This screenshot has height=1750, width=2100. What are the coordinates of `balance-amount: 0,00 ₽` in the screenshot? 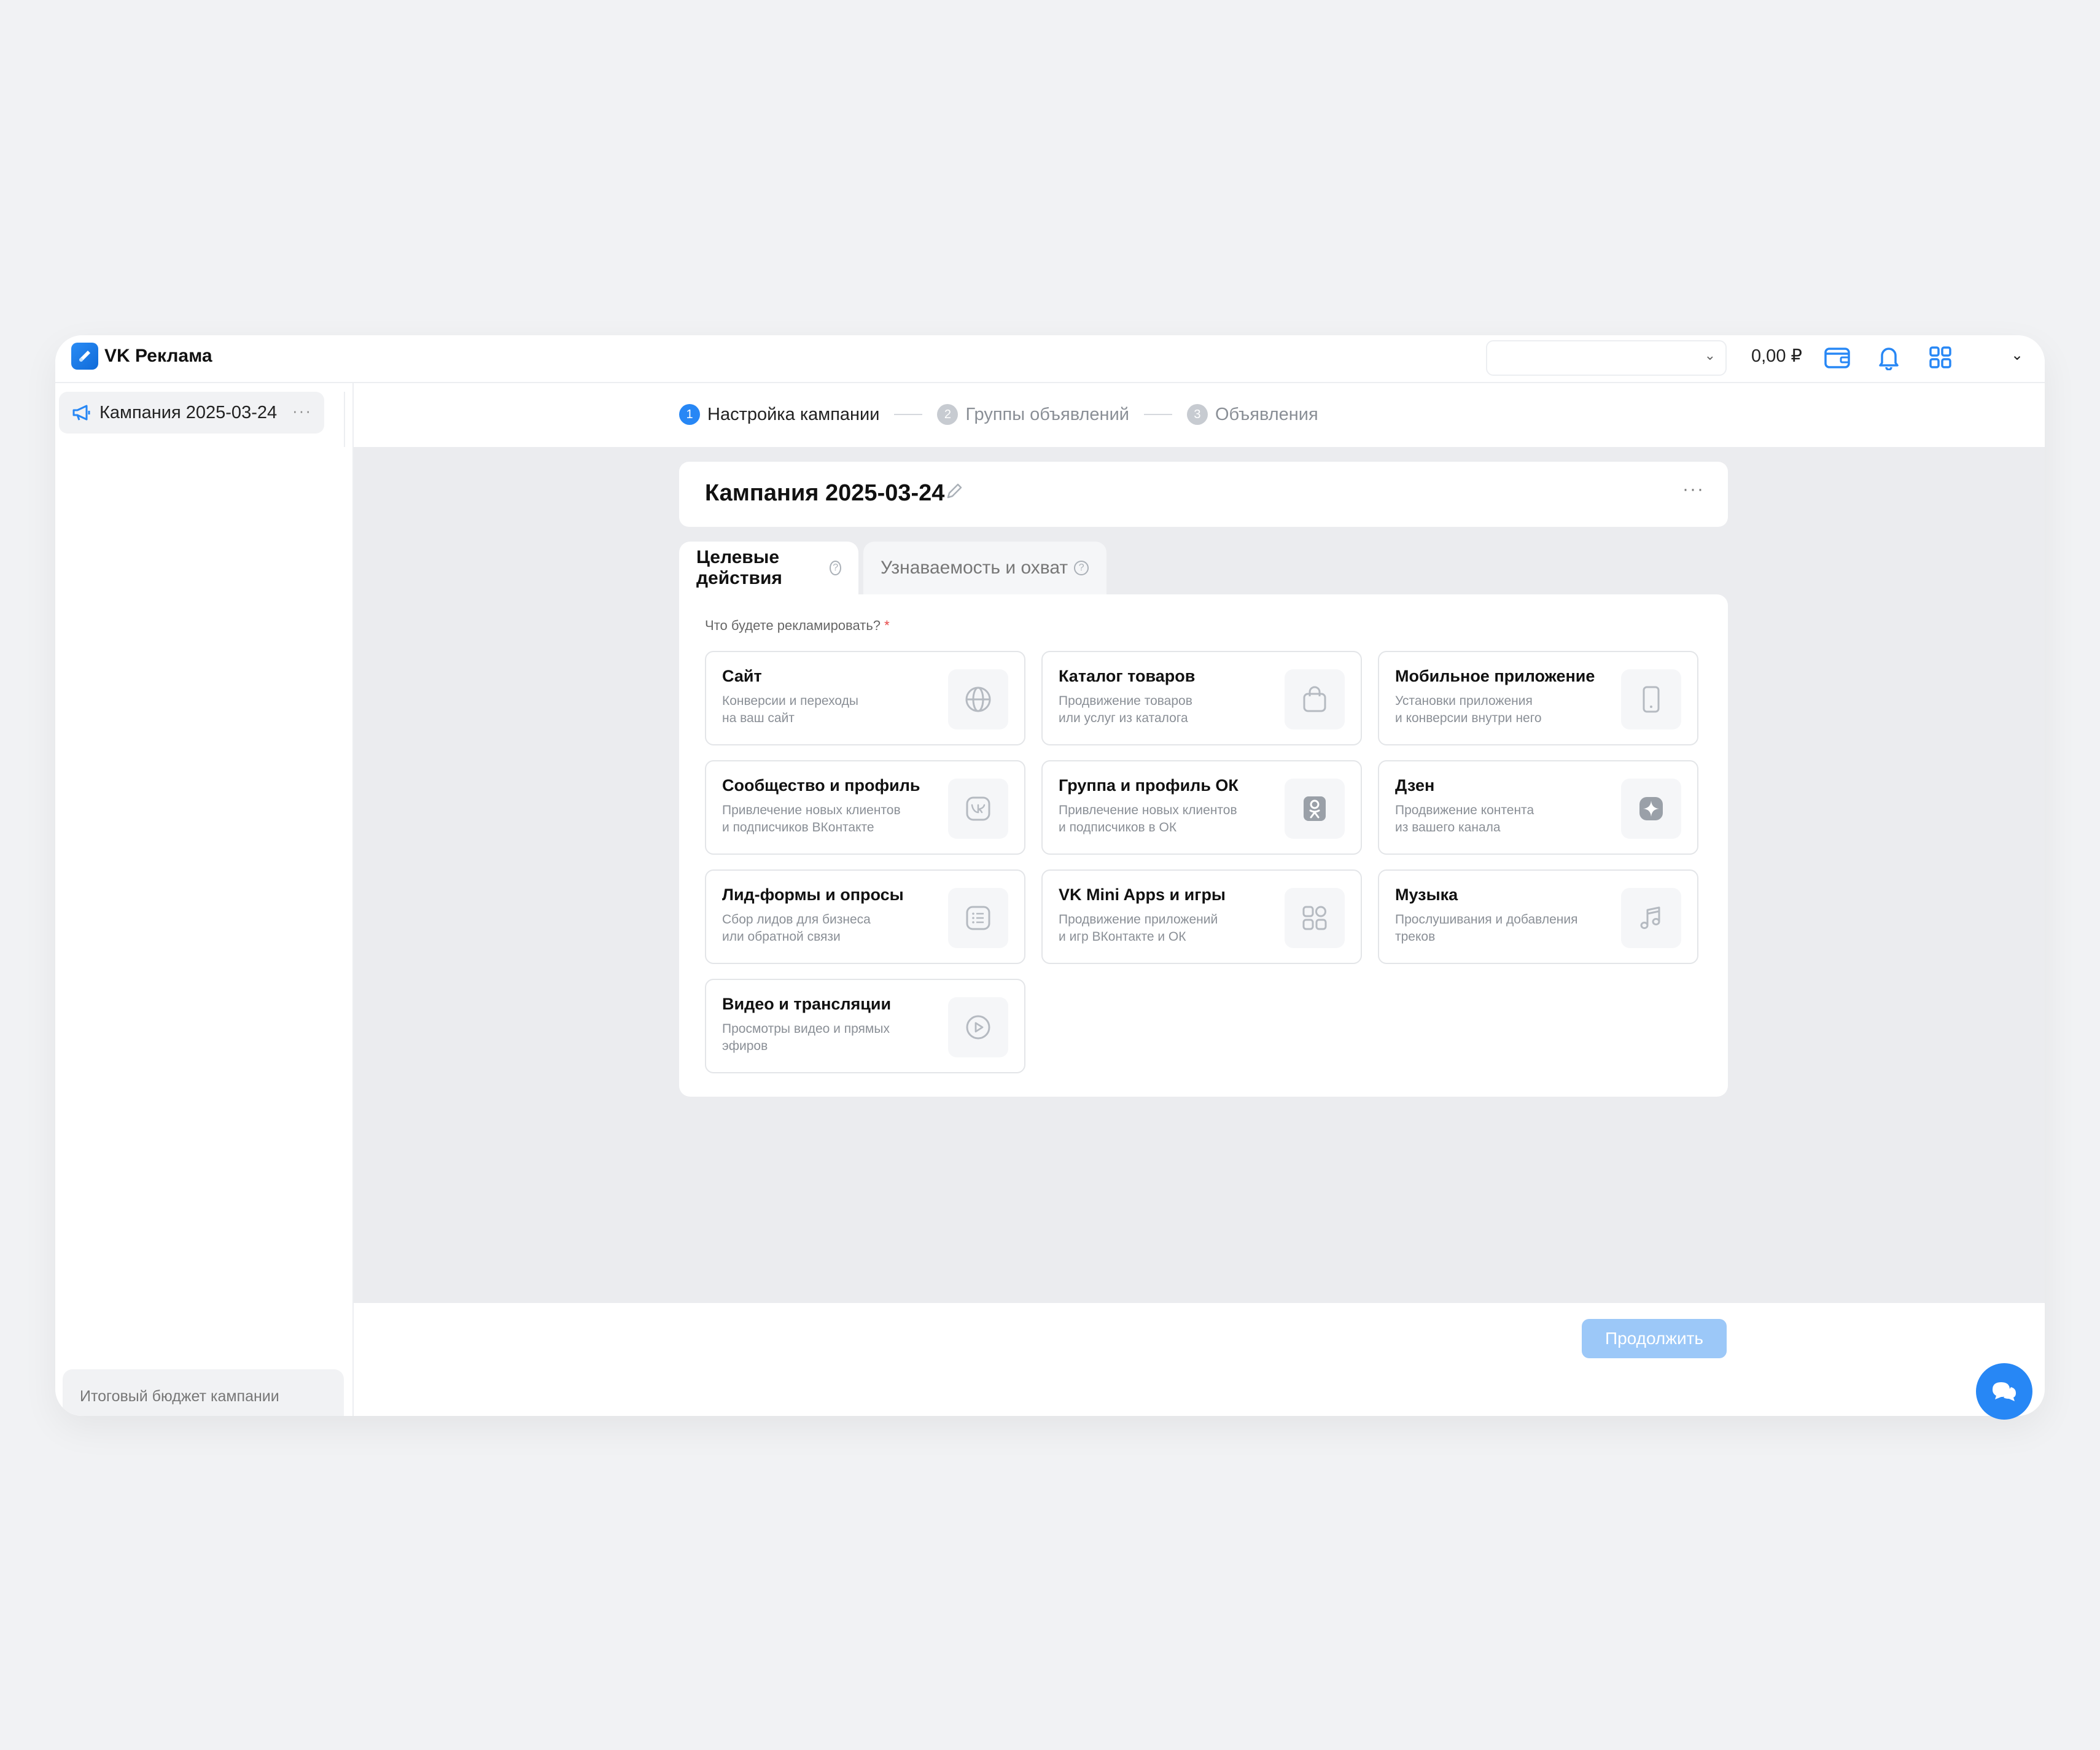 It's located at (1776, 356).